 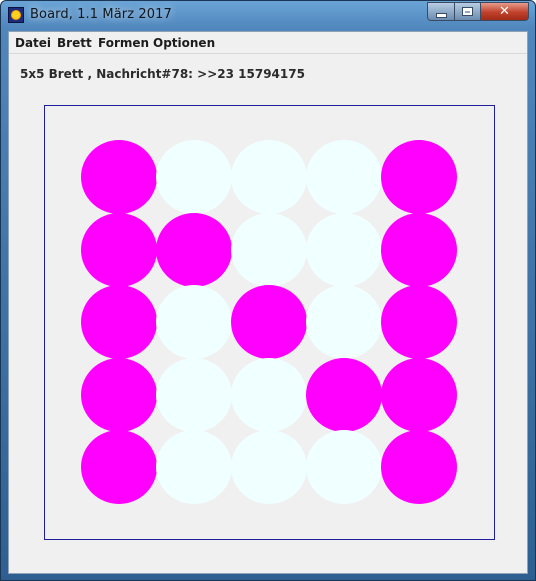 I want to click on close-icon: ✕, so click(x=504, y=11).